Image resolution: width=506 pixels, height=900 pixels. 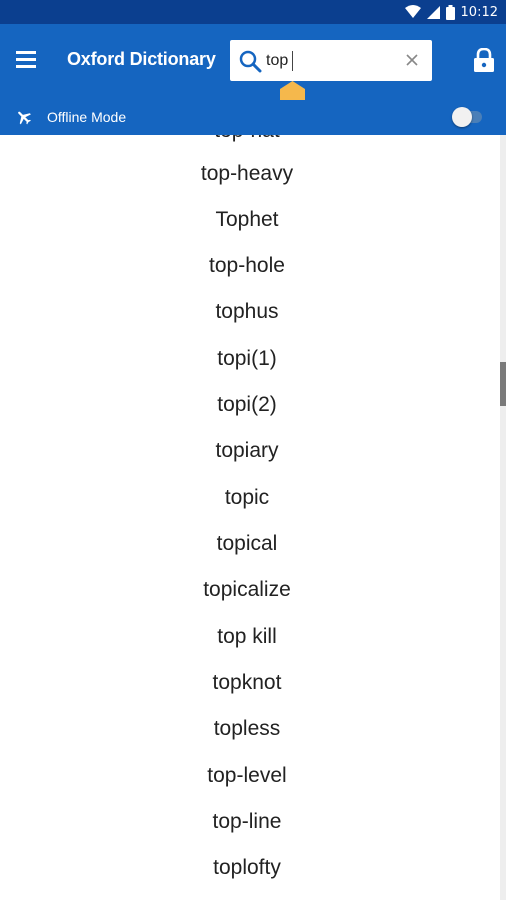 What do you see at coordinates (412, 11) in the screenshot?
I see `wifi-icon` at bounding box center [412, 11].